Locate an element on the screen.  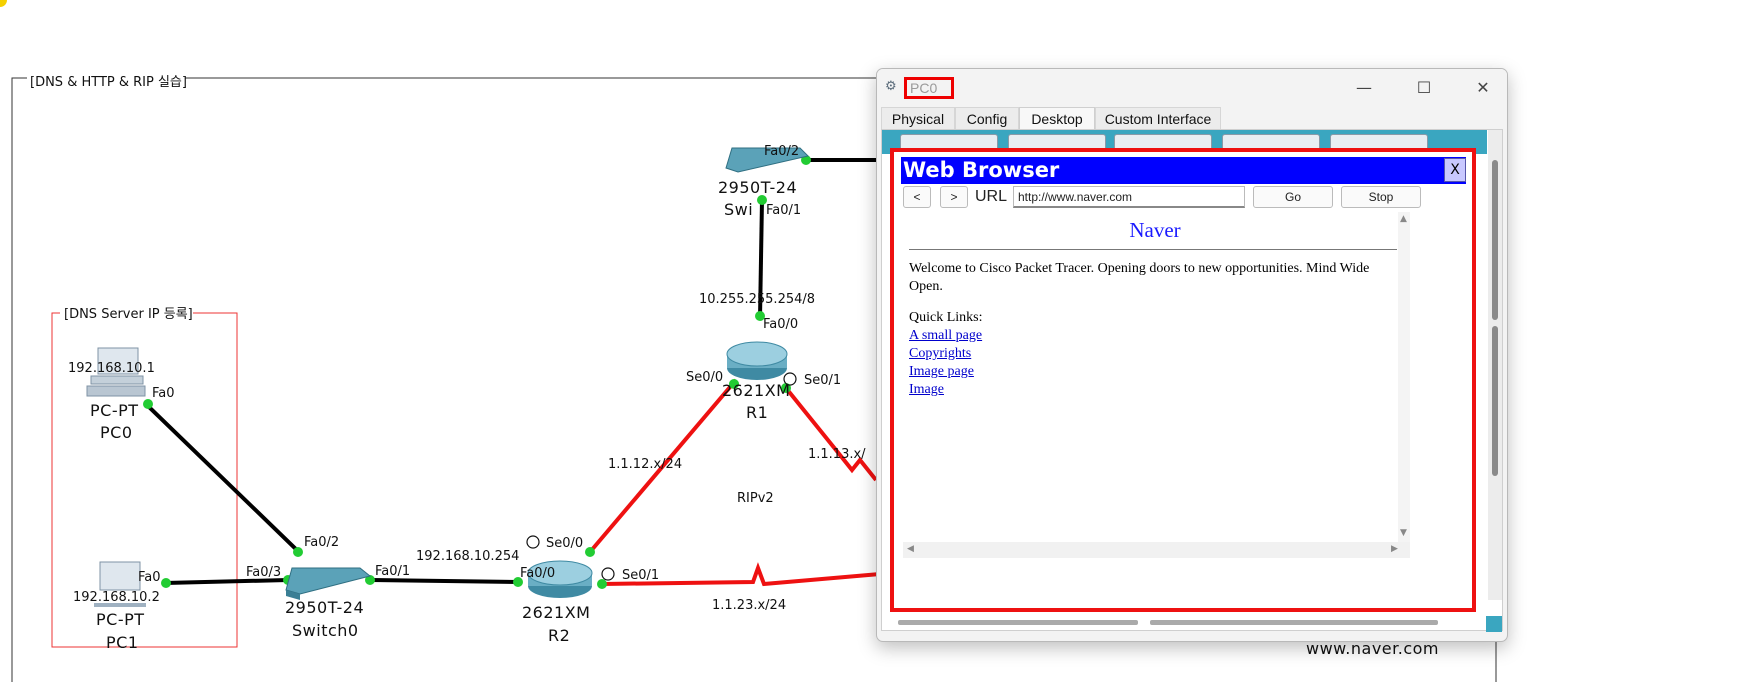
desktop-horizontal-scrollbar is located at coordinates (1168, 623).